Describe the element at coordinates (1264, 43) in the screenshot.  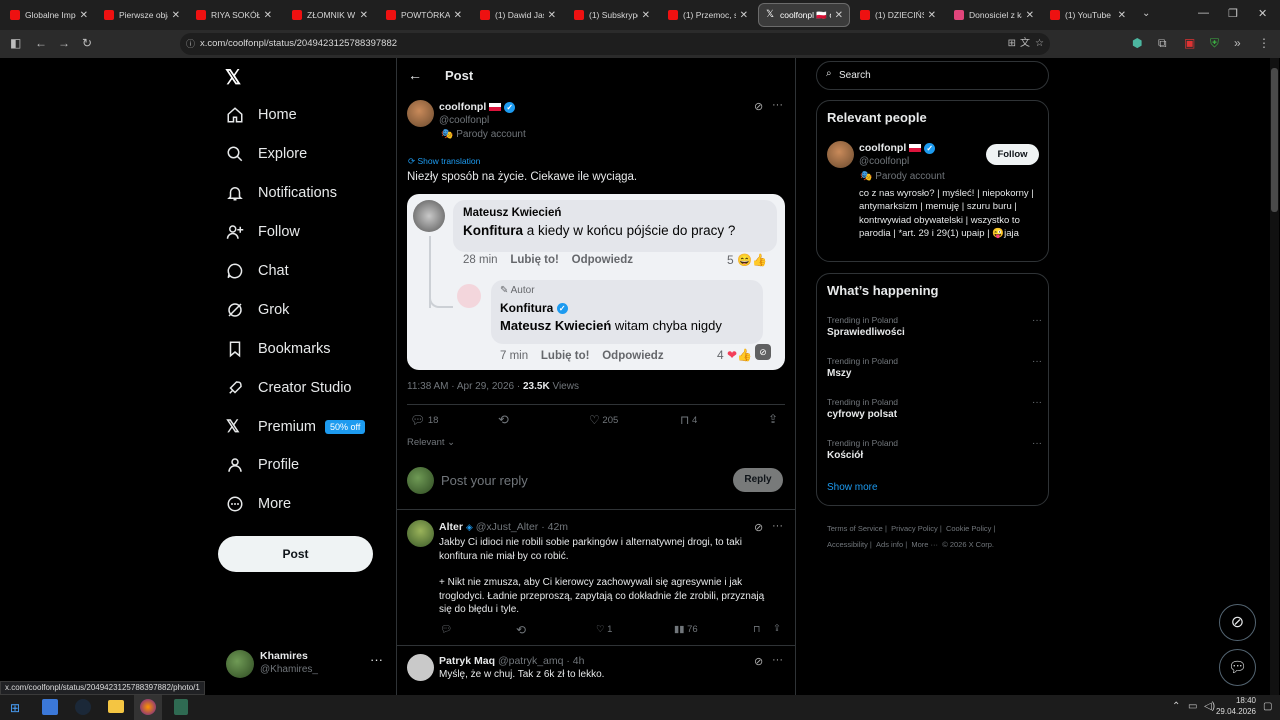
I see `browser-menu-icon: ⋮` at that location.